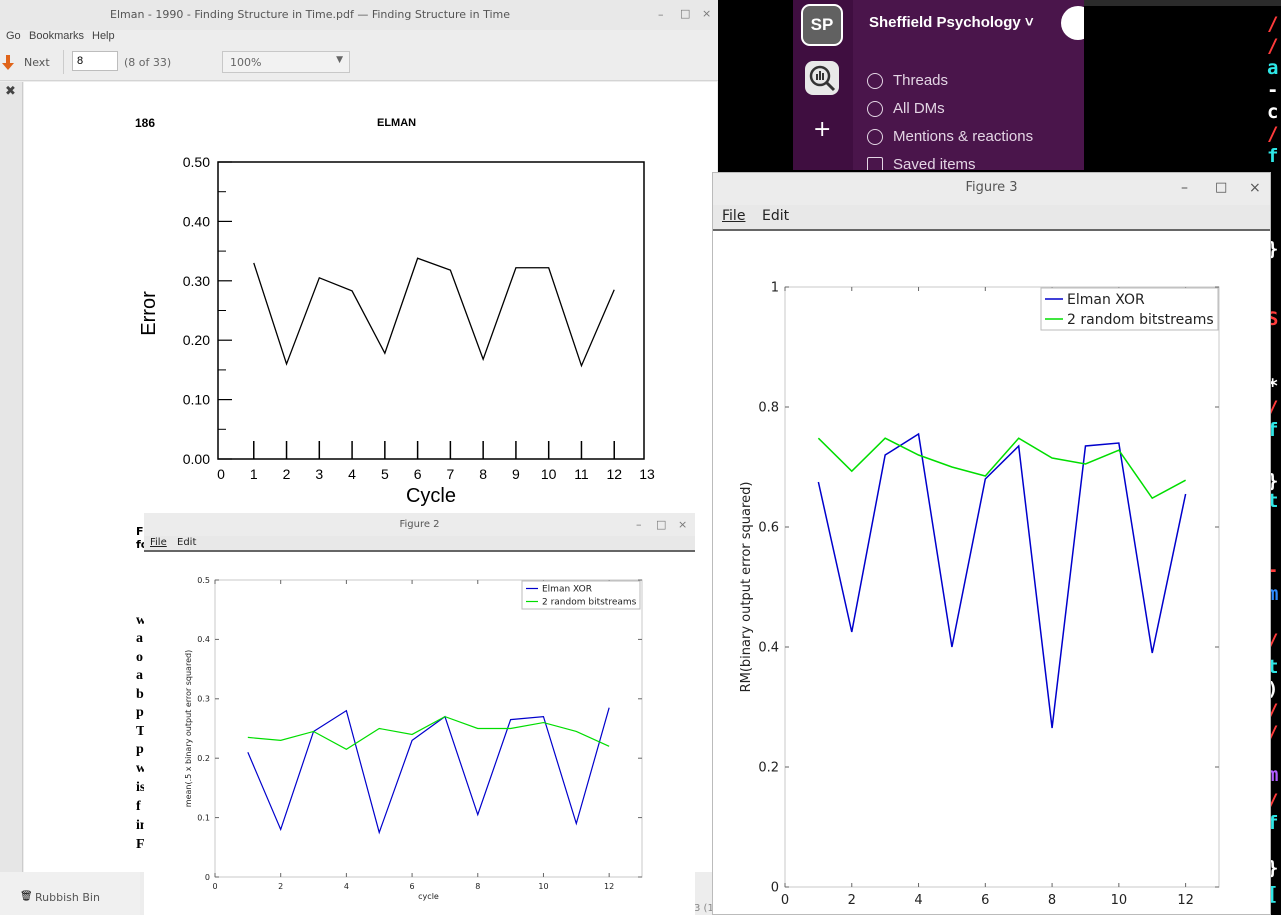 The height and width of the screenshot is (915, 1281). I want to click on y-tick-label: 0.6, so click(768, 528).